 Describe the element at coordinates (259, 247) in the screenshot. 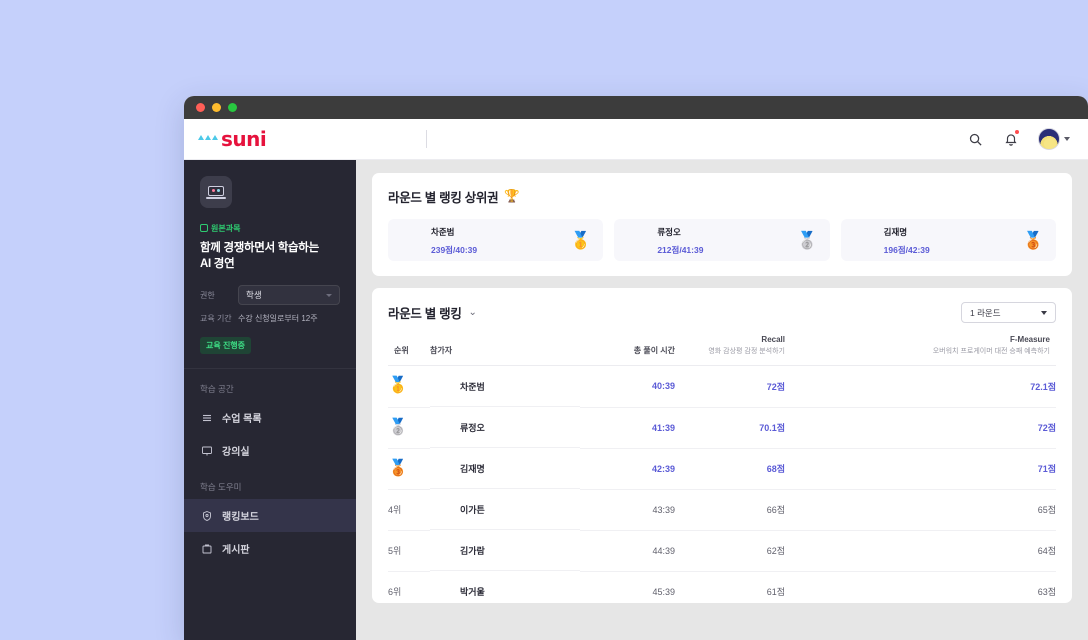

I see `course-title-line1: 함께 경쟁하면서 학습하는` at that location.